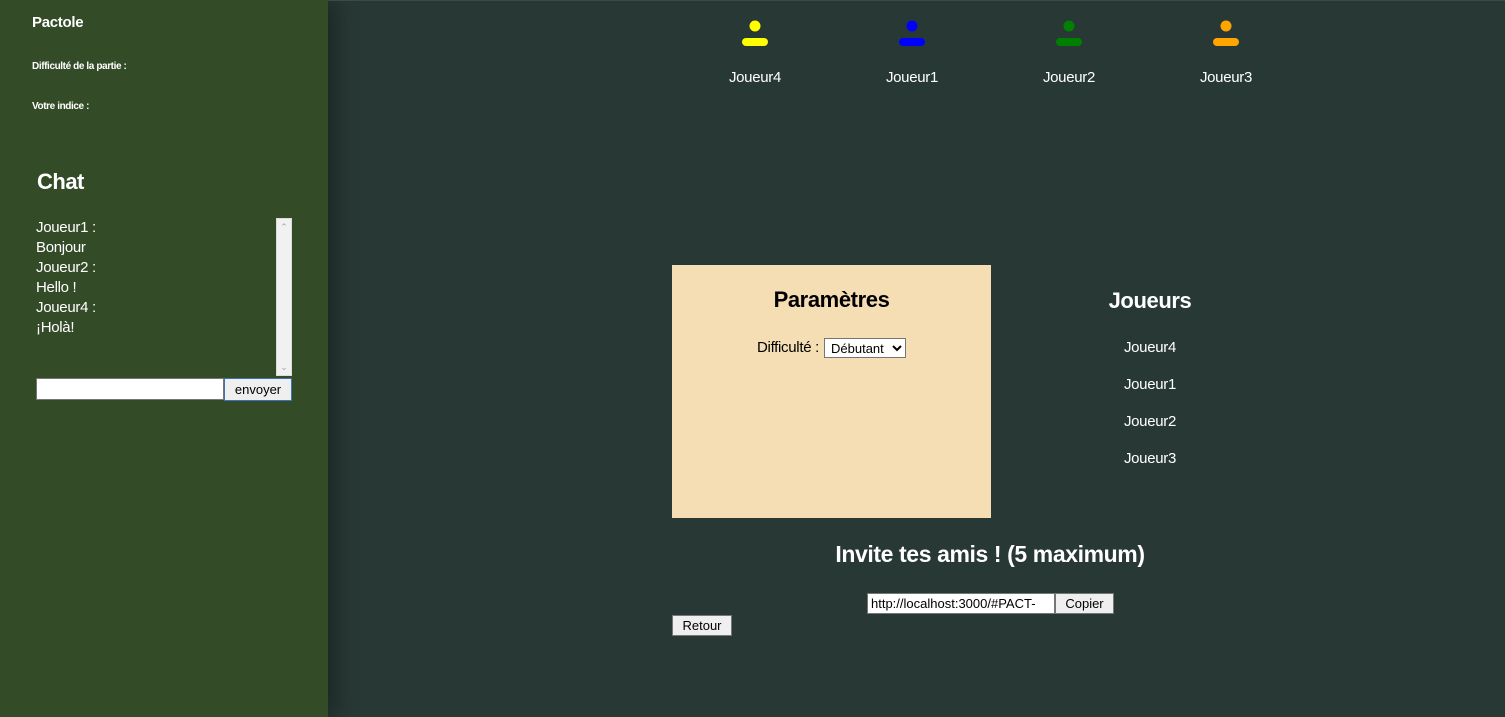  I want to click on invite-title: Invite tes amis ! (5 maximum), so click(990, 554).